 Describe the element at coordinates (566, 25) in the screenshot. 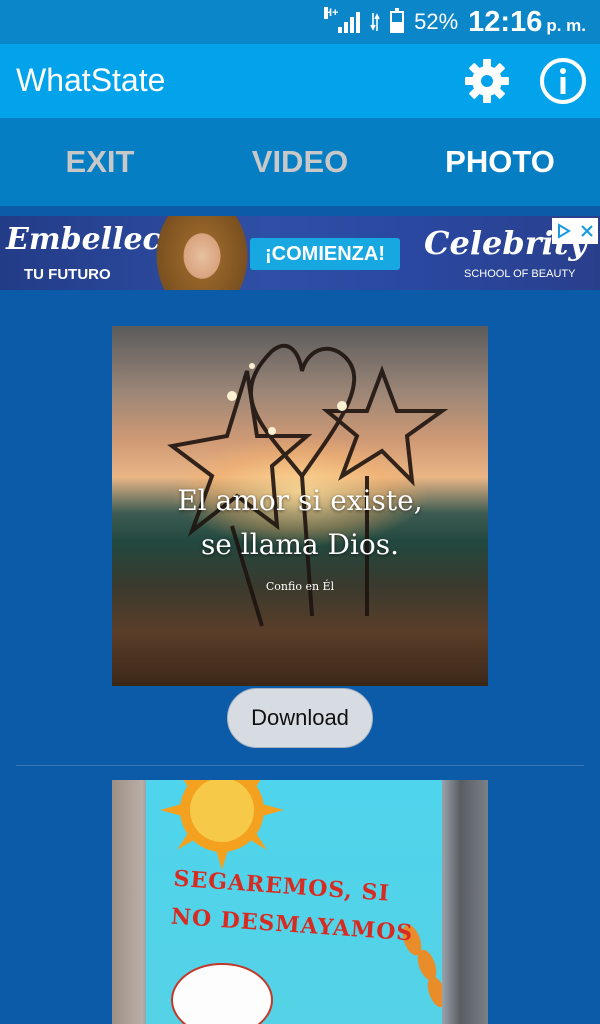

I see `clock-suffix: p. m.` at that location.